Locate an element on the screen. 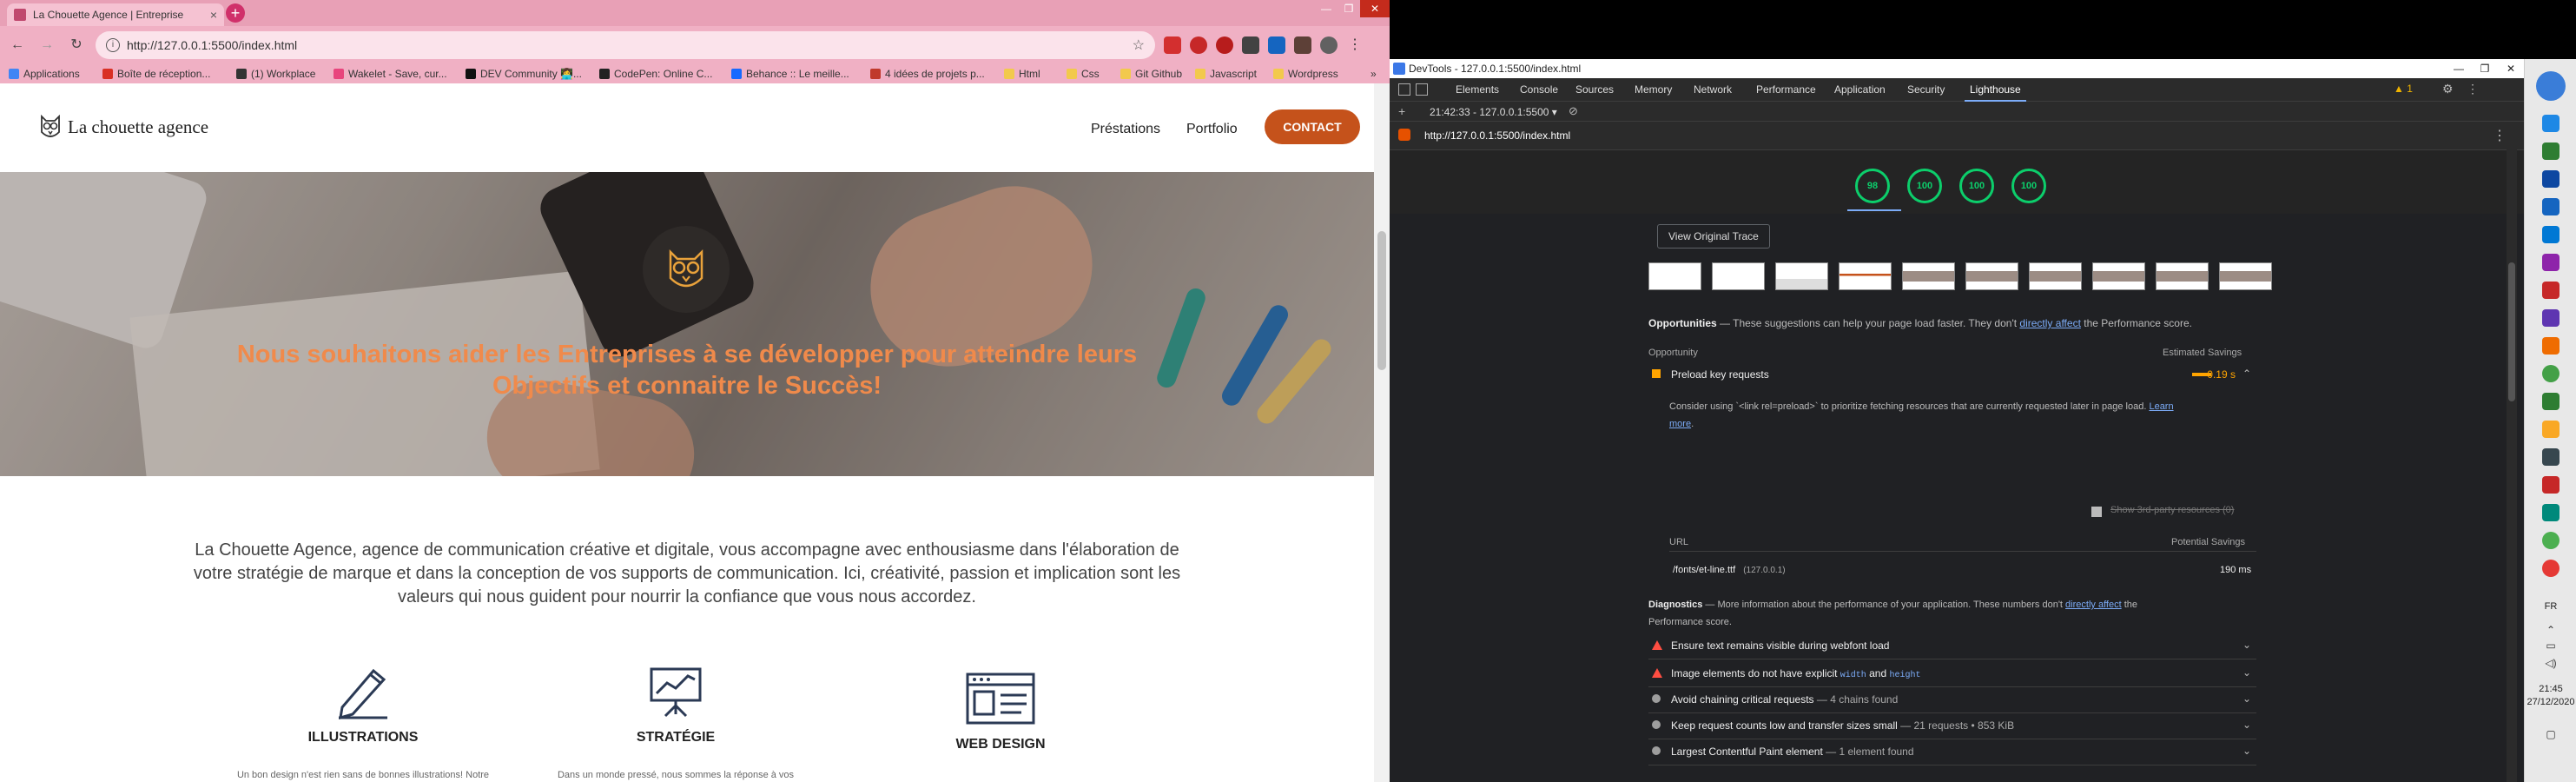 This screenshot has width=2576, height=782. report-url: http://127.0.0.1:5500/index.html is located at coordinates (1497, 135).